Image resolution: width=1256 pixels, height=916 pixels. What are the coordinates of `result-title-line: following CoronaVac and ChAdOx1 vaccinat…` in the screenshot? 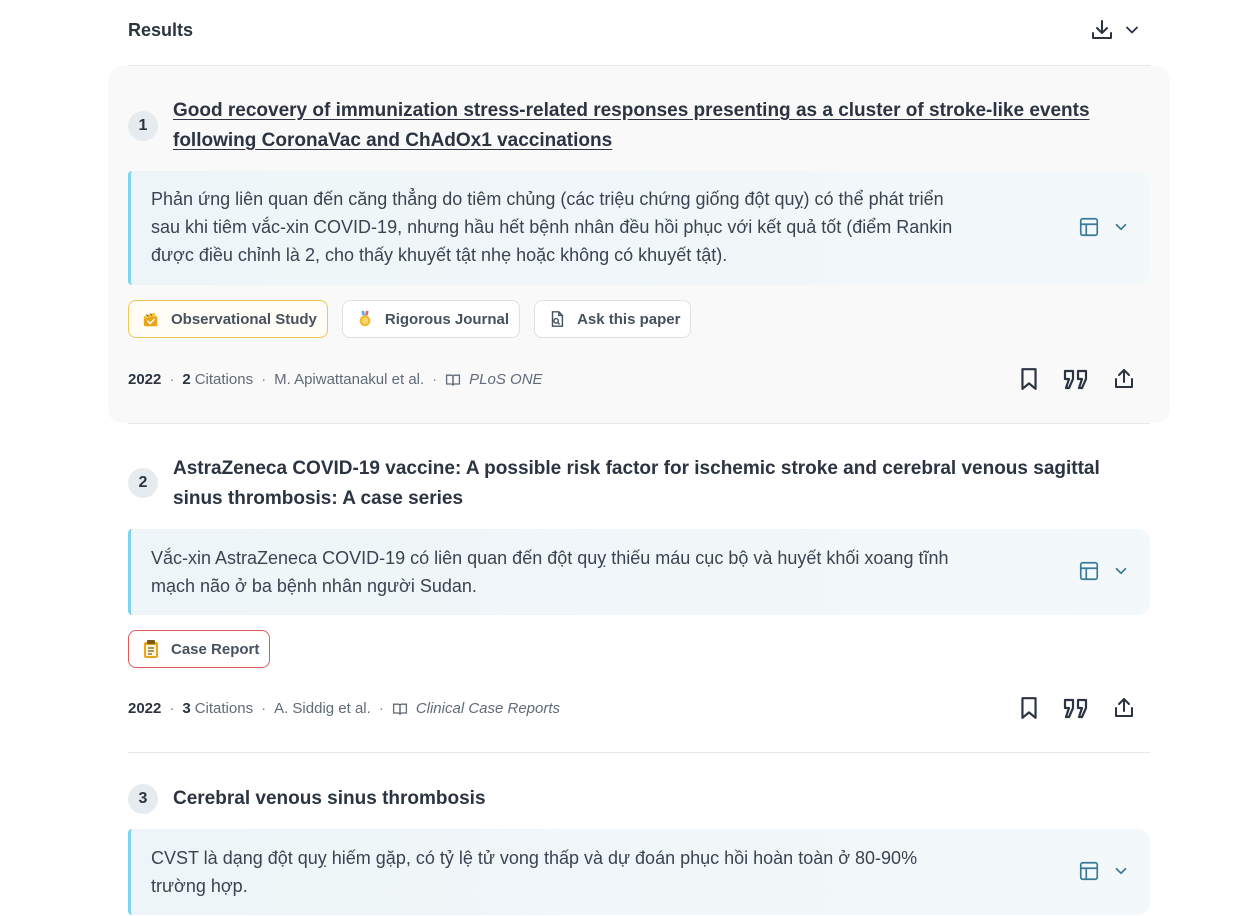 It's located at (393, 140).